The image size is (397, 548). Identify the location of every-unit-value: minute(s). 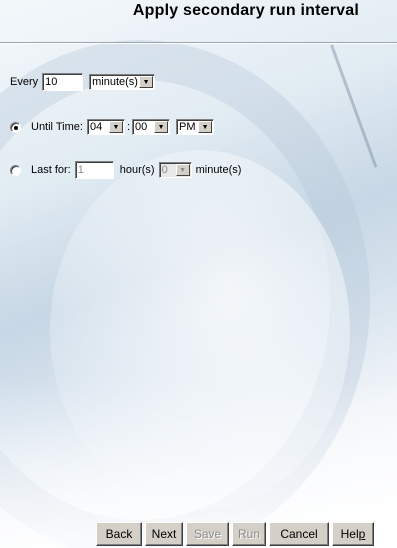
(115, 82).